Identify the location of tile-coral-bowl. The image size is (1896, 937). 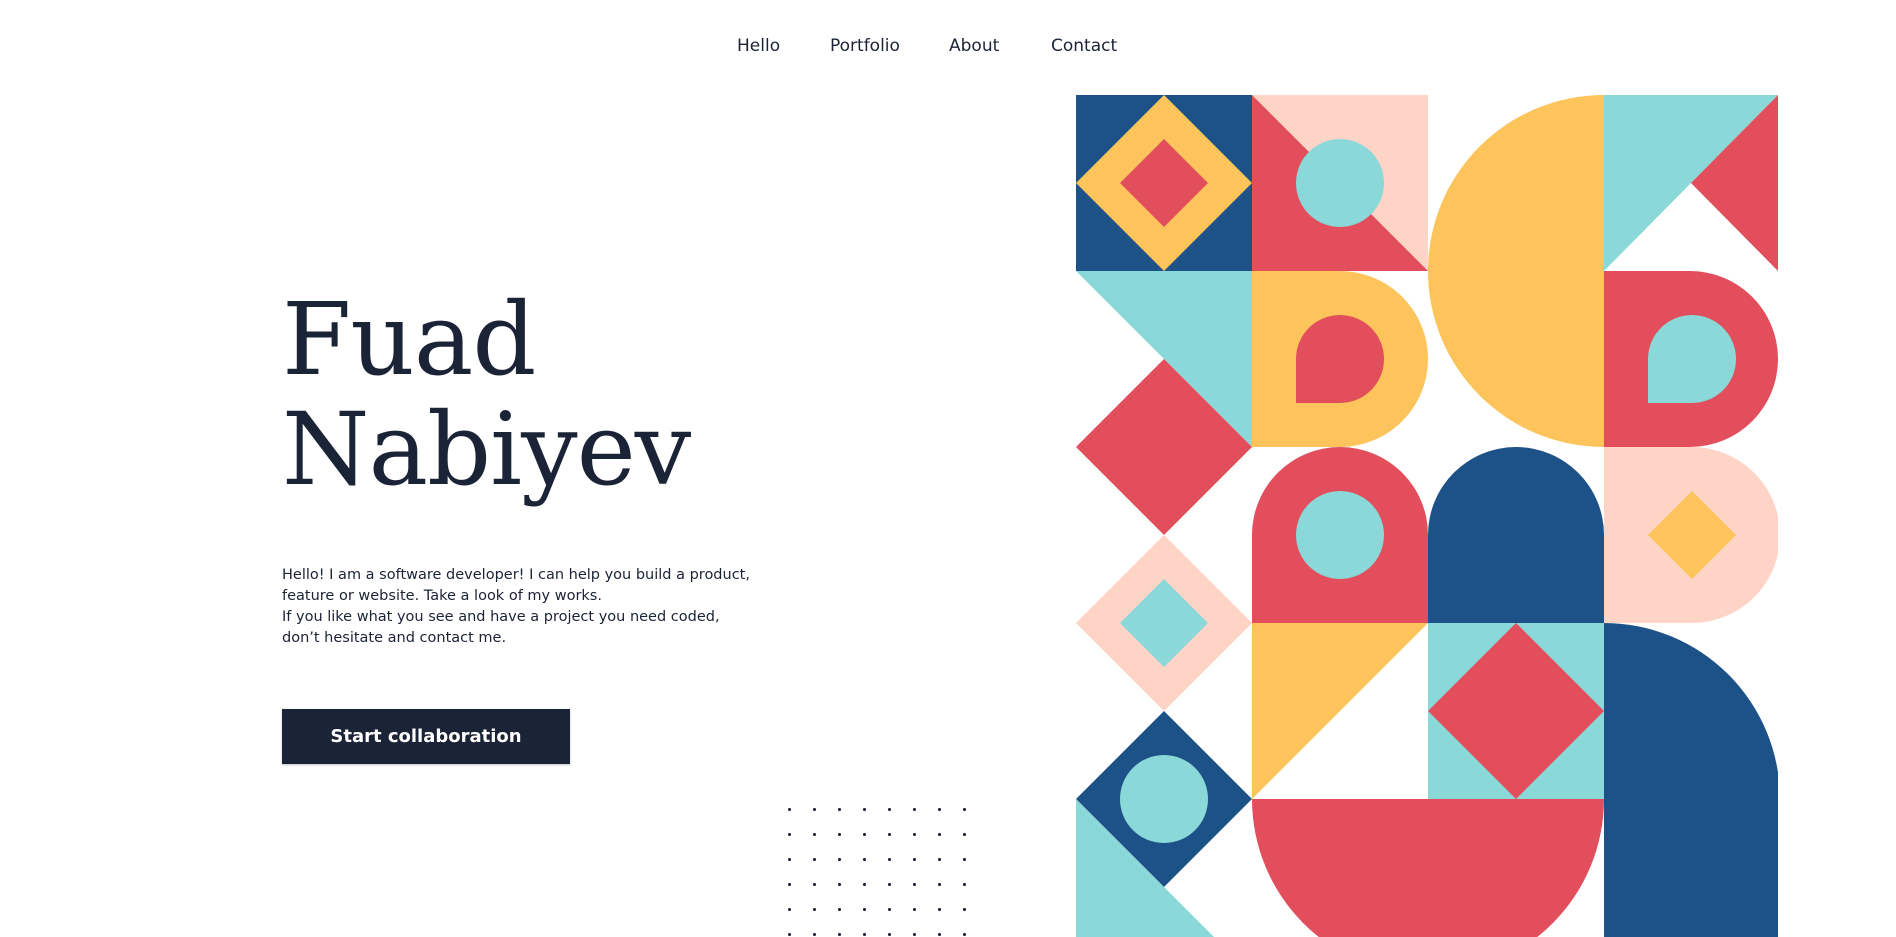
(1428, 868).